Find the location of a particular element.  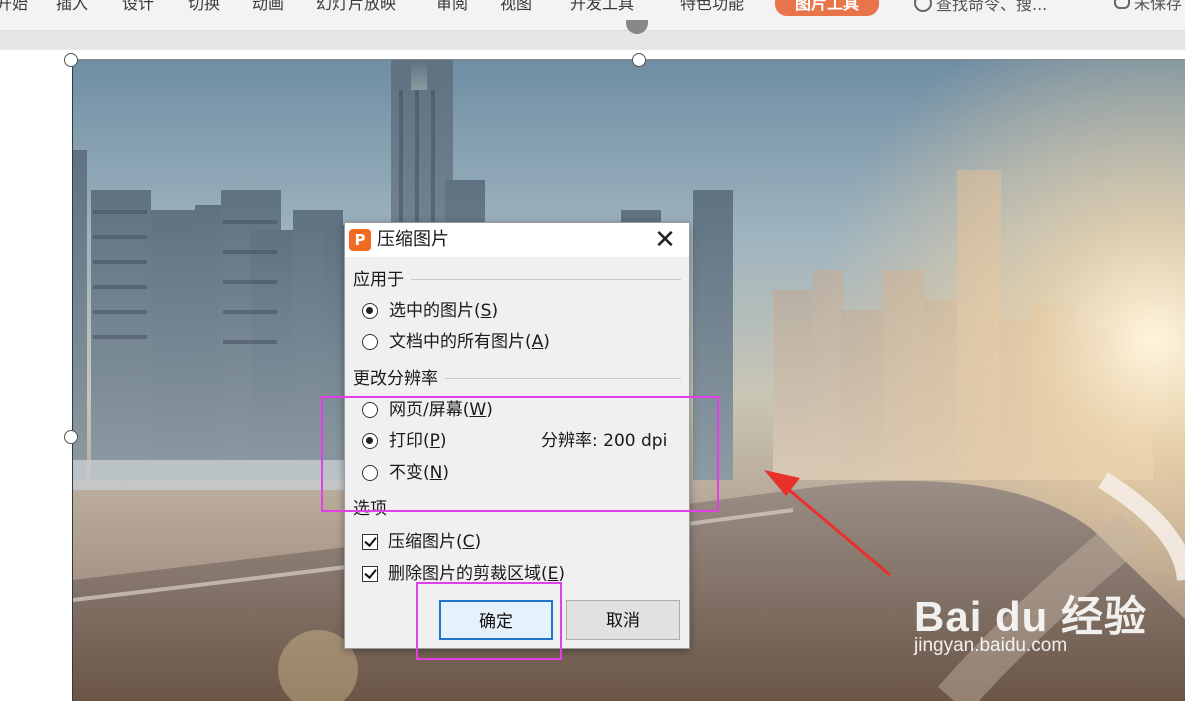

baidu-jingyan-watermark: Bai du 经验 jingyan.baidu.com is located at coordinates (1030, 619).